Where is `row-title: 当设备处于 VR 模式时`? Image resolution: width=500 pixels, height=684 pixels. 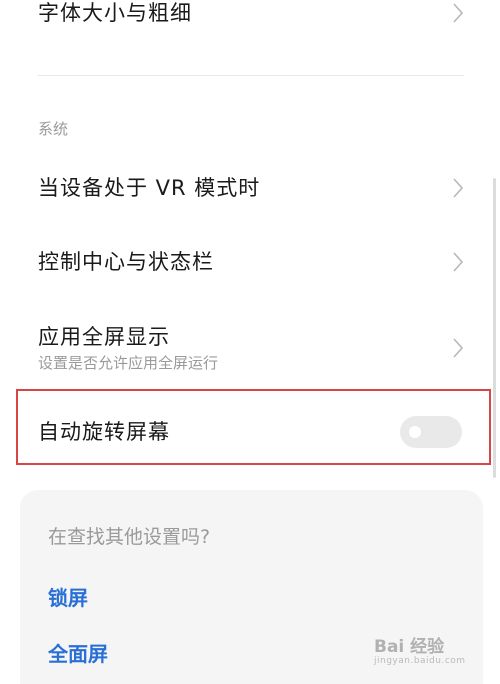
row-title: 当设备处于 VR 模式时 is located at coordinates (149, 188).